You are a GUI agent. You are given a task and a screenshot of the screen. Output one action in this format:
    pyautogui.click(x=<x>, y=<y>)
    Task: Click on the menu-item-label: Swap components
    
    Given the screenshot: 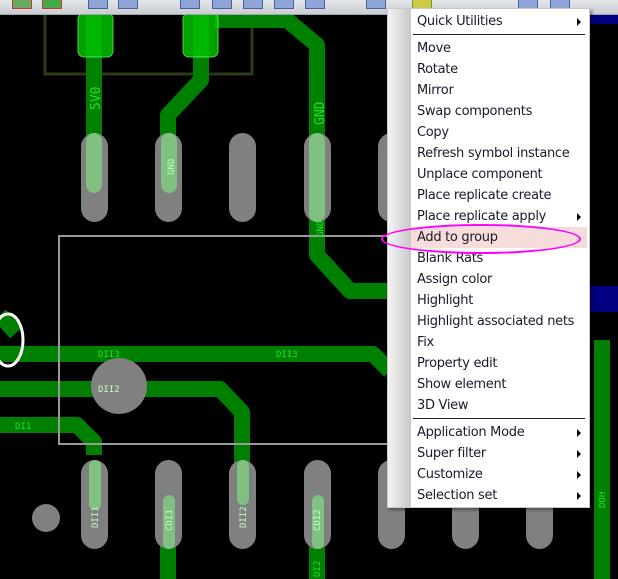 What is the action you would take?
    pyautogui.click(x=475, y=111)
    